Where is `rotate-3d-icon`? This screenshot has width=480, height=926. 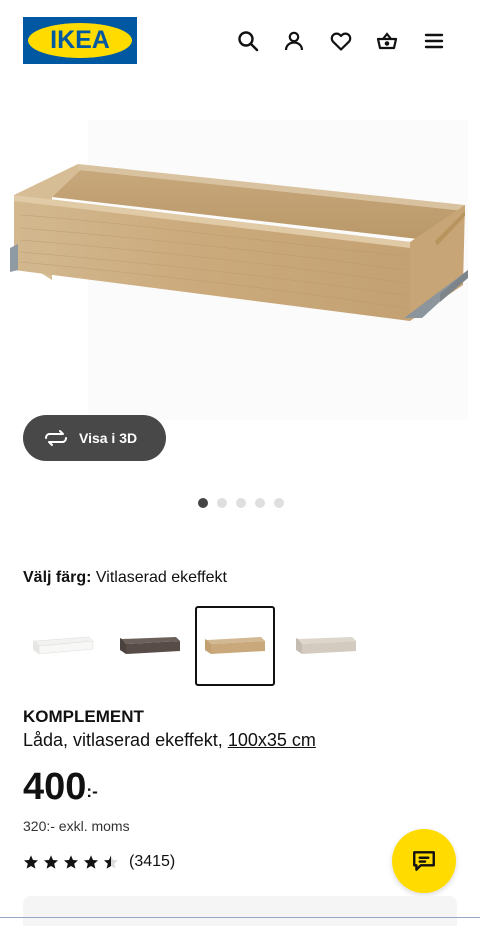 rotate-3d-icon is located at coordinates (56, 438).